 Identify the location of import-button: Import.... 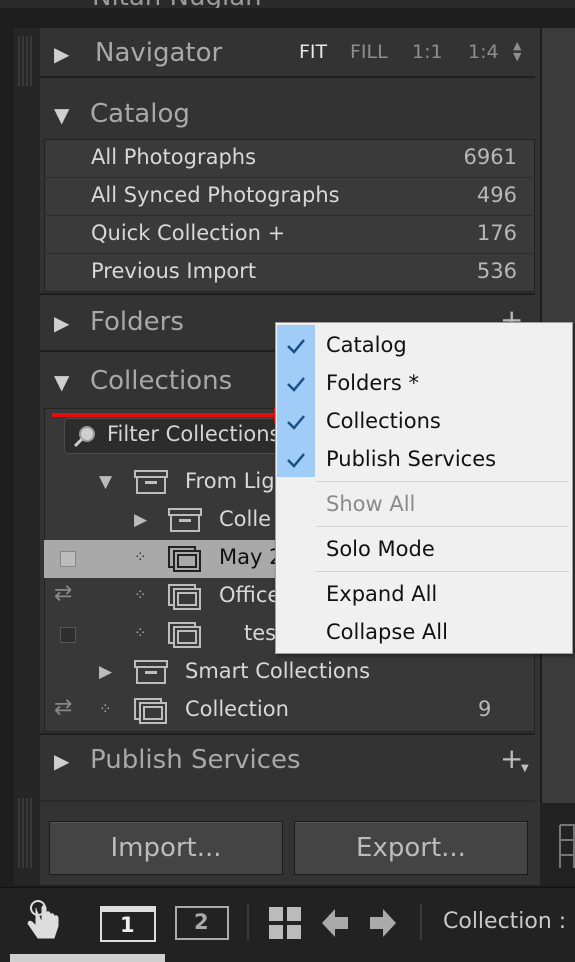
(166, 848).